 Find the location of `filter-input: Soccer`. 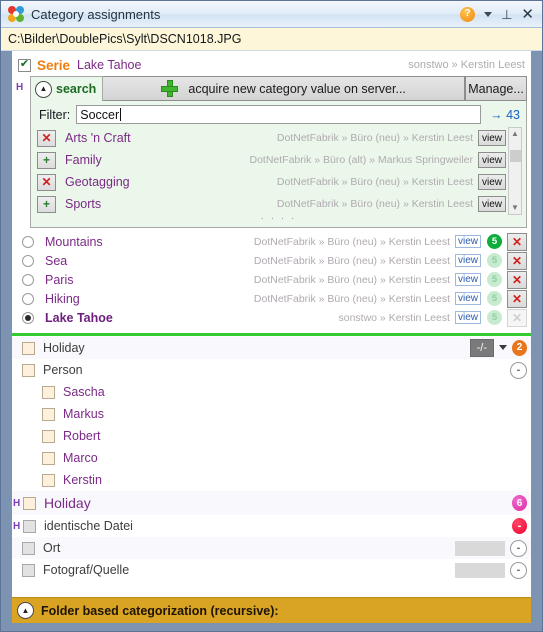

filter-input: Soccer is located at coordinates (279, 114).